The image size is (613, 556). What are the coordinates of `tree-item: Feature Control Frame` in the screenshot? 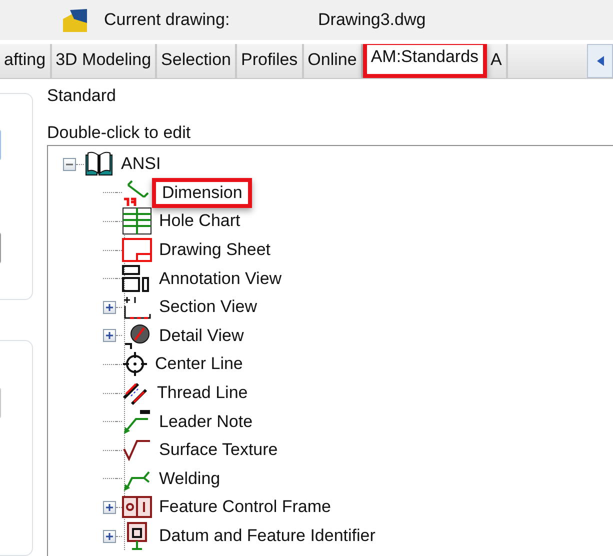 It's located at (245, 507).